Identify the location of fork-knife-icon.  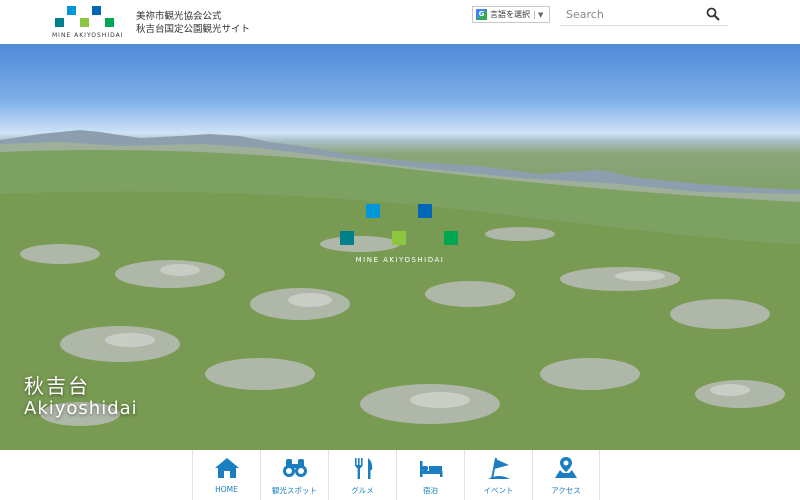
(363, 468).